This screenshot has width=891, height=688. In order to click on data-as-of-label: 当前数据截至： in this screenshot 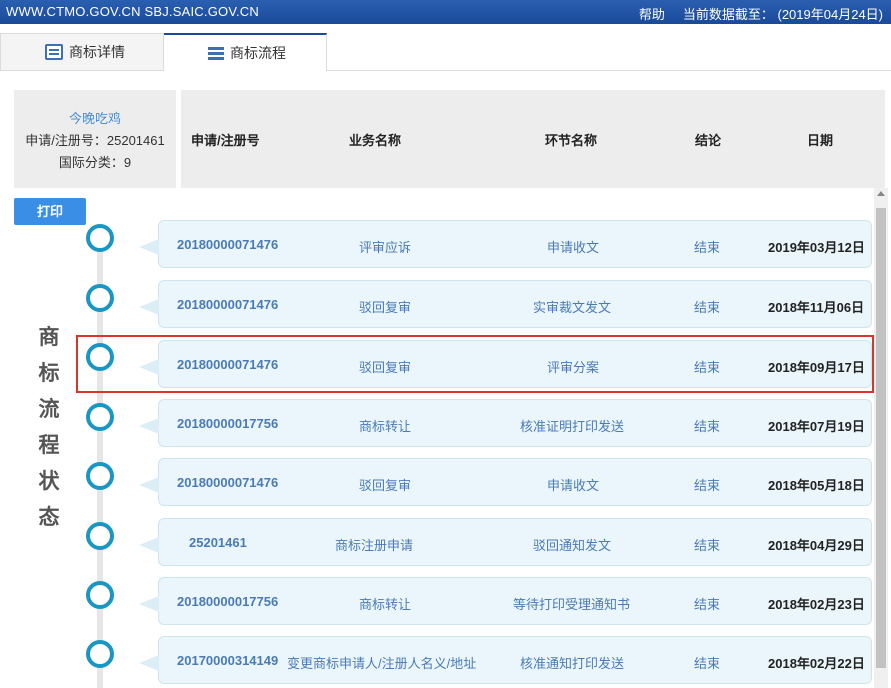, I will do `click(728, 14)`.